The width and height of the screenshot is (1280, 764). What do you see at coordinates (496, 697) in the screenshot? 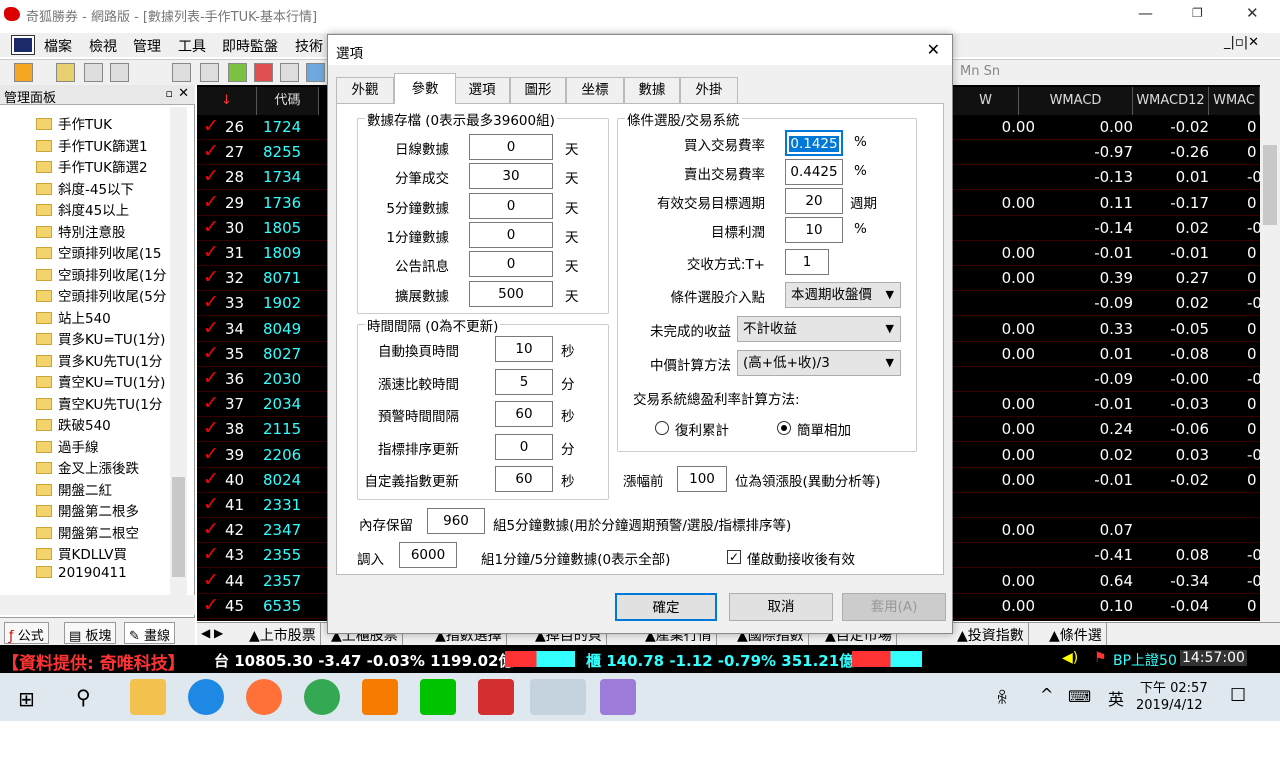
I see `diamond-app-icon` at bounding box center [496, 697].